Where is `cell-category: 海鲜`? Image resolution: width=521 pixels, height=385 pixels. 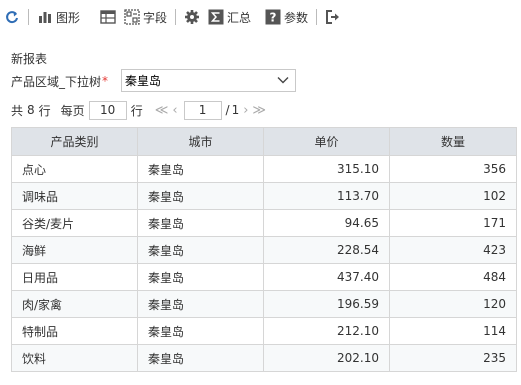 cell-category: 海鲜 is located at coordinates (74, 250).